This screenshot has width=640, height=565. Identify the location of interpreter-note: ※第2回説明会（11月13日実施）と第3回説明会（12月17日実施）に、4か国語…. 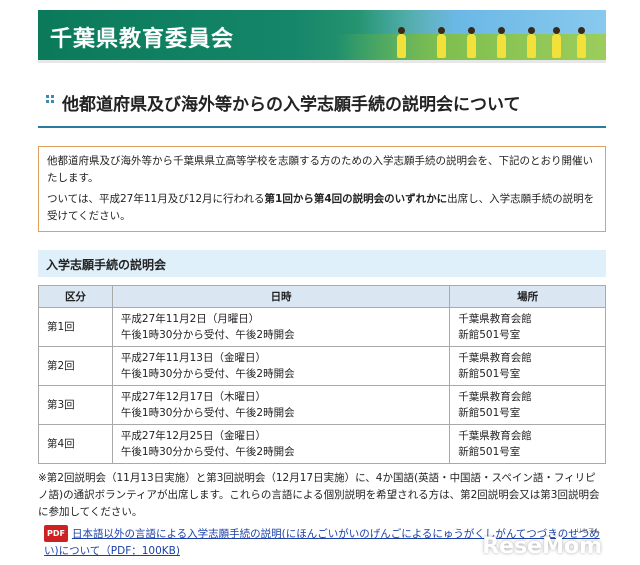
(319, 495).